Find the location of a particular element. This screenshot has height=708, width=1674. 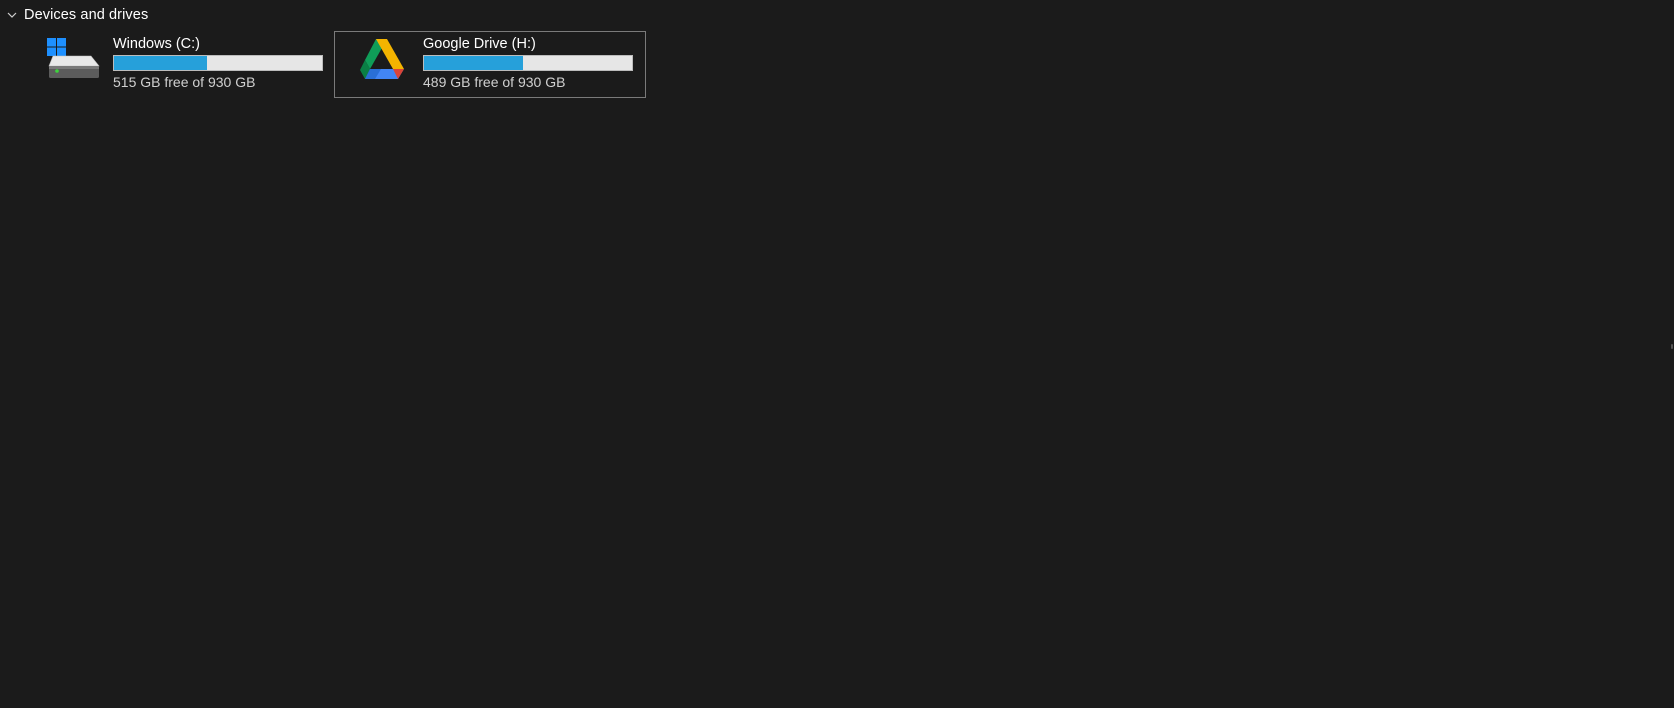

drive-free-space: 489 GB free of 930 GB is located at coordinates (494, 82).